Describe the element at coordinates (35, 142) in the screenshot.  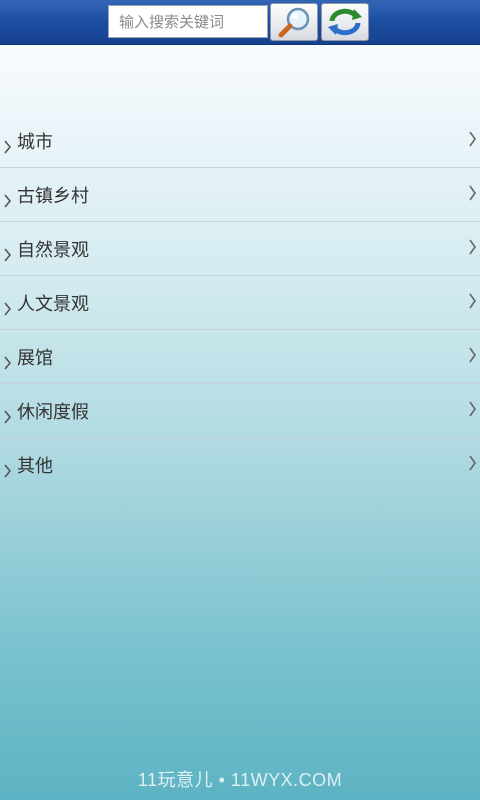
I see `category-label: 城市` at that location.